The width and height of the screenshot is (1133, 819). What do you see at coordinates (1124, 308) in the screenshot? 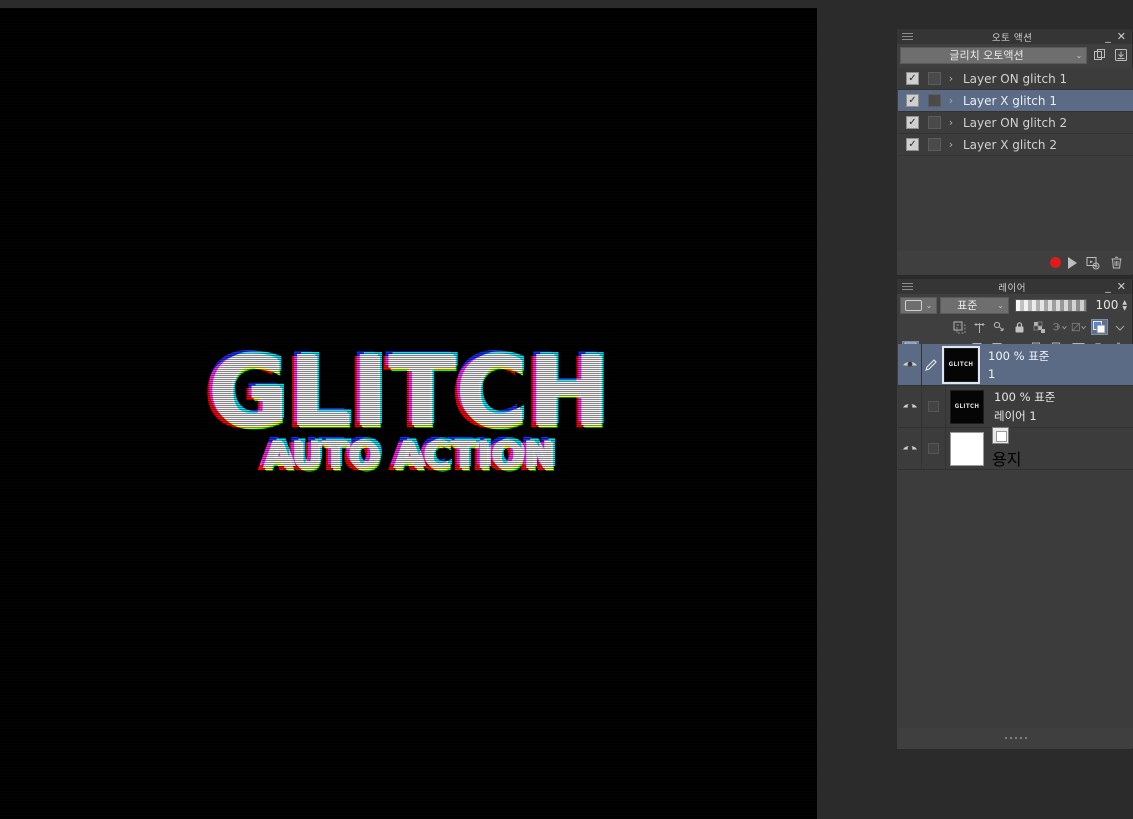
I see `stepper-down-icon: ▼` at bounding box center [1124, 308].